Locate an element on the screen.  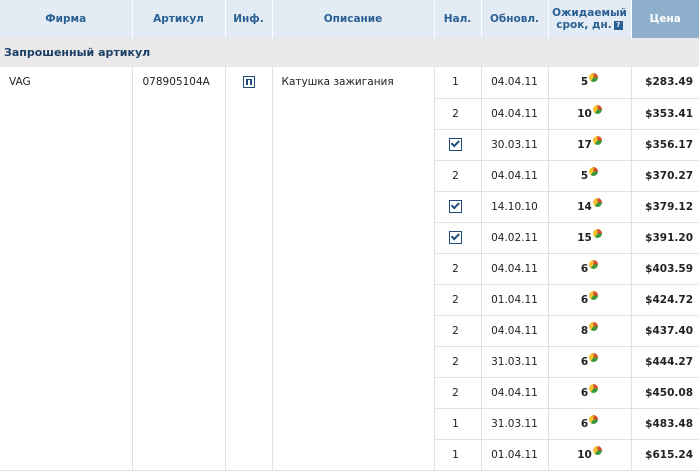
updated-cell: 01.04.11 is located at coordinates (515, 300).